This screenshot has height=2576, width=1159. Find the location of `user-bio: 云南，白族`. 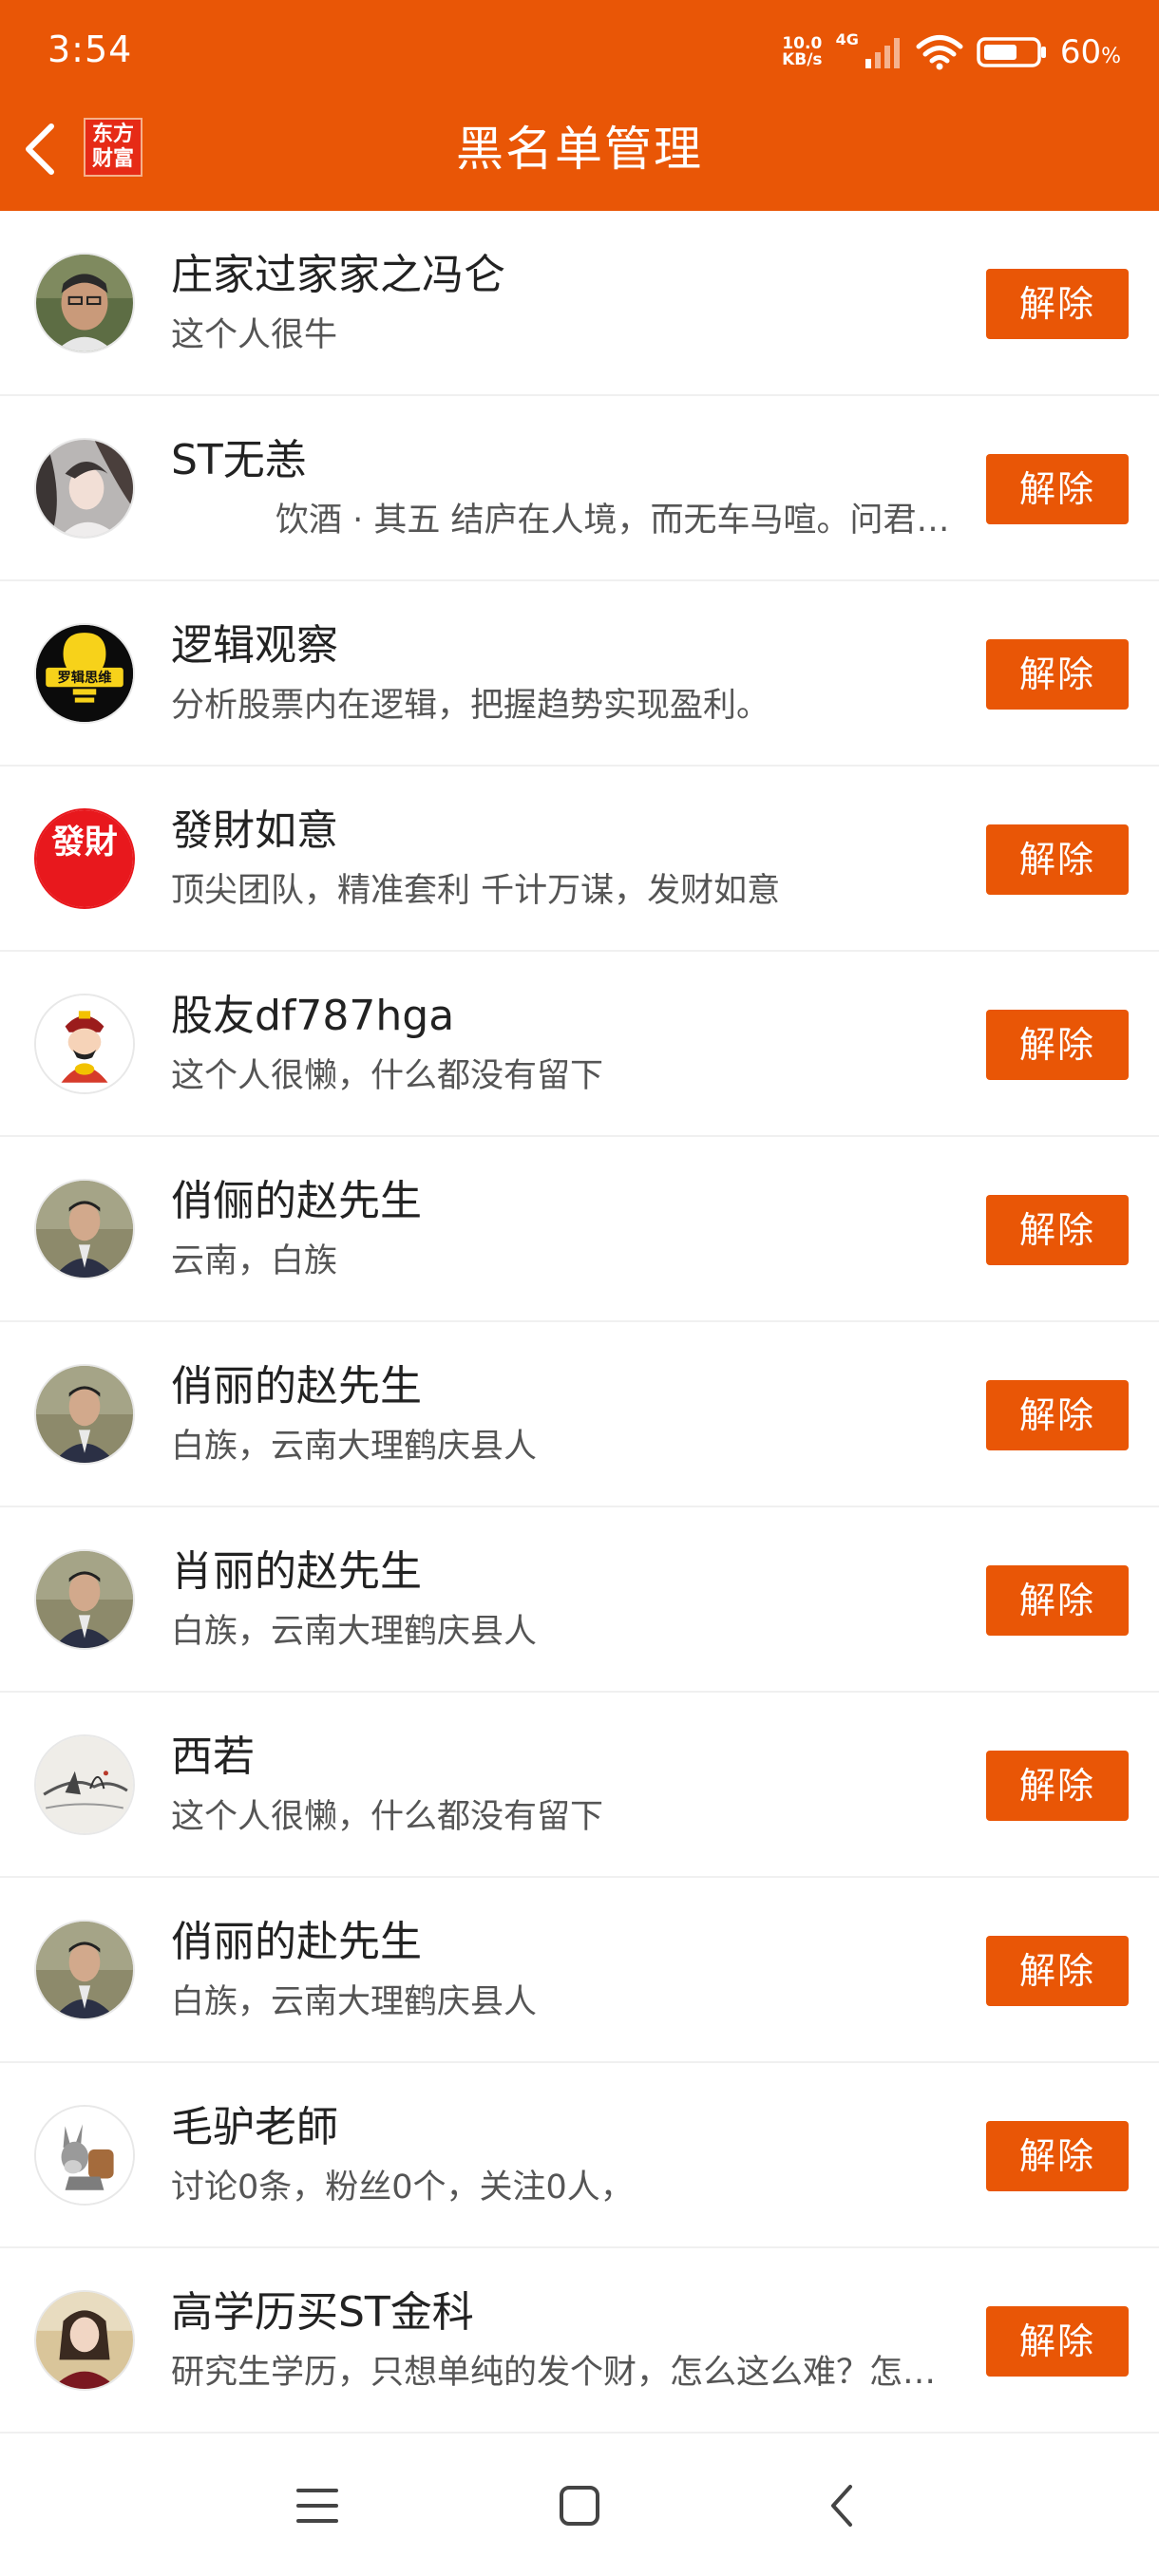

user-bio: 云南，白族 is located at coordinates (254, 1261).